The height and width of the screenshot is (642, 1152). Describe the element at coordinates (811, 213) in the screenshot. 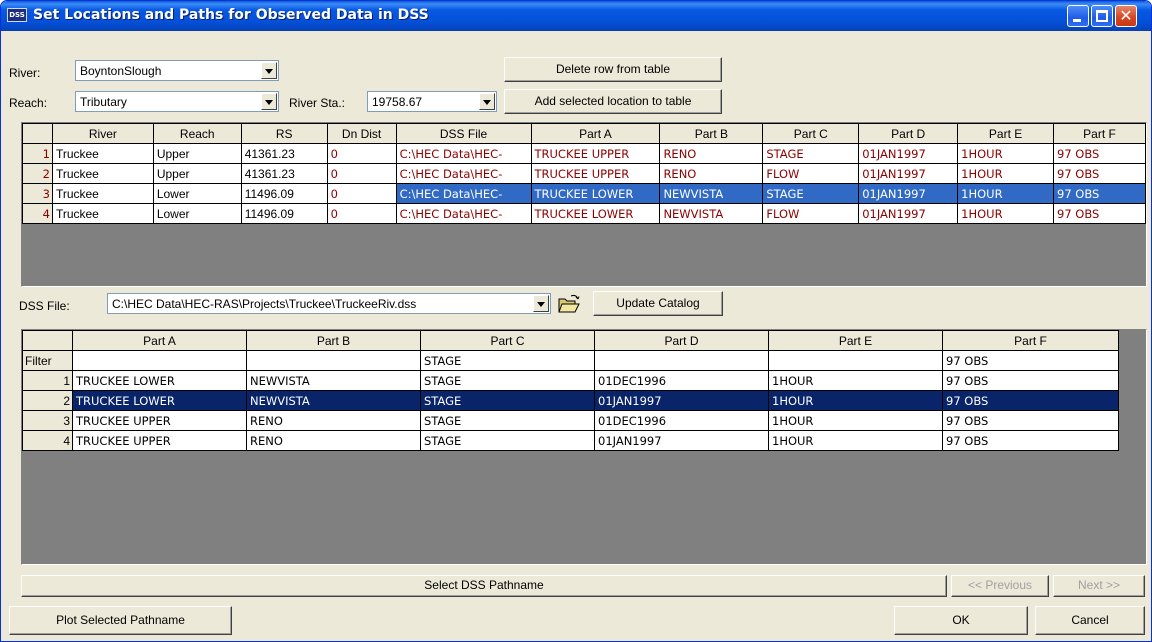

I see `cell-part-c: FLOW` at that location.